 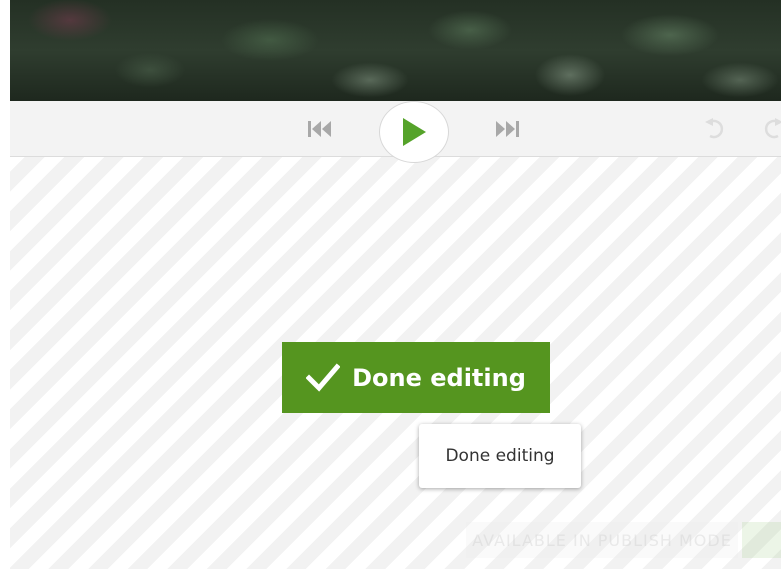 I want to click on skip-forward-icon, so click(x=507, y=129).